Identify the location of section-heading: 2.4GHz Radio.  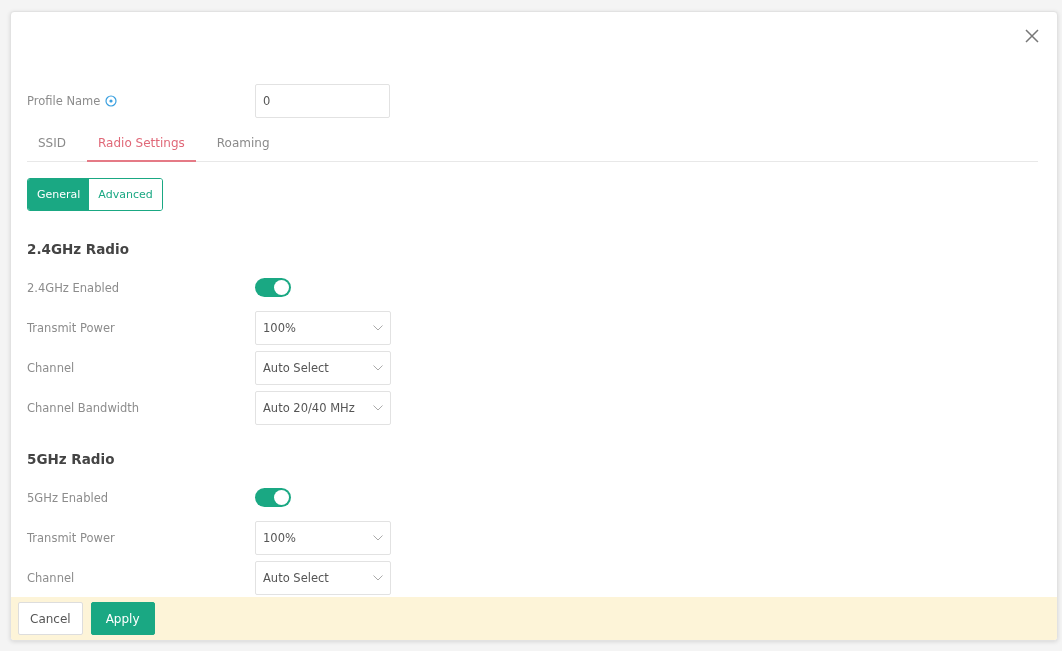
(78, 249).